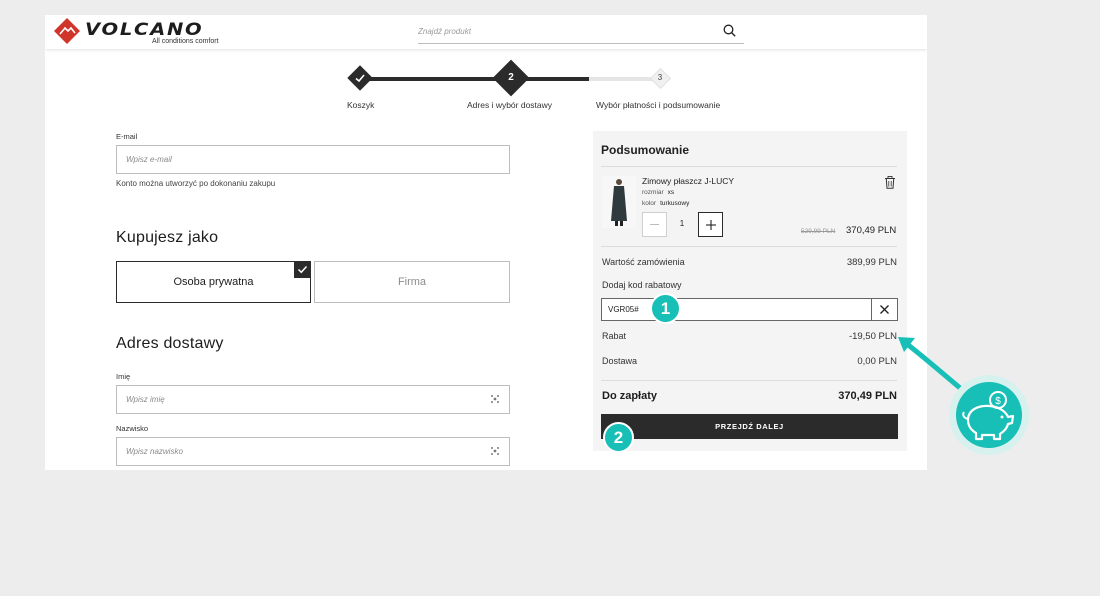  Describe the element at coordinates (620, 361) in the screenshot. I see `shipping-label: Dostawa` at that location.